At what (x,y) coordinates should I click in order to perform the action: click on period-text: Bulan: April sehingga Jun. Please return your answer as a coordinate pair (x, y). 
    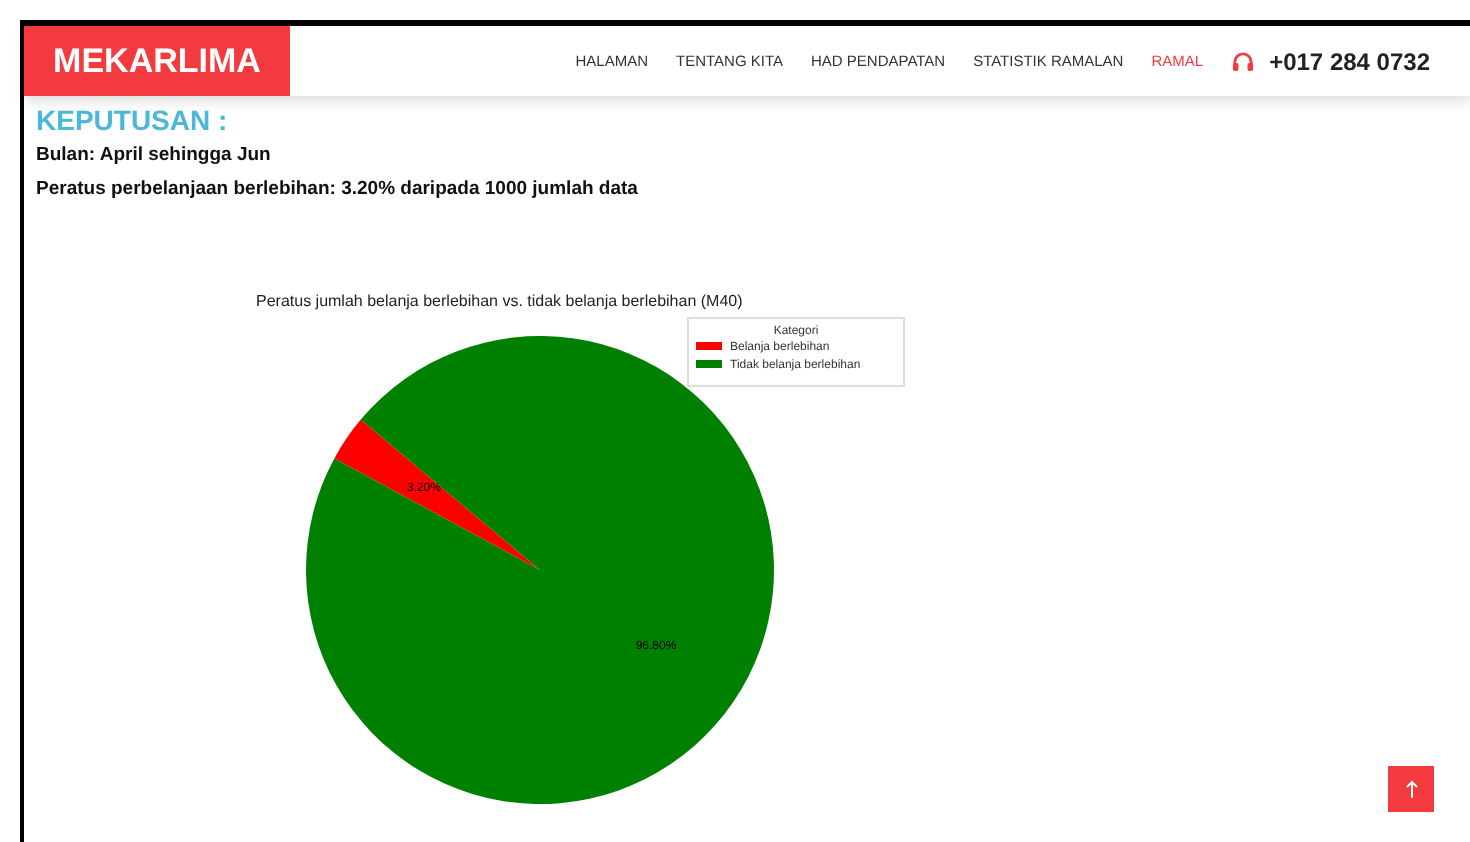
    Looking at the image, I should click on (154, 155).